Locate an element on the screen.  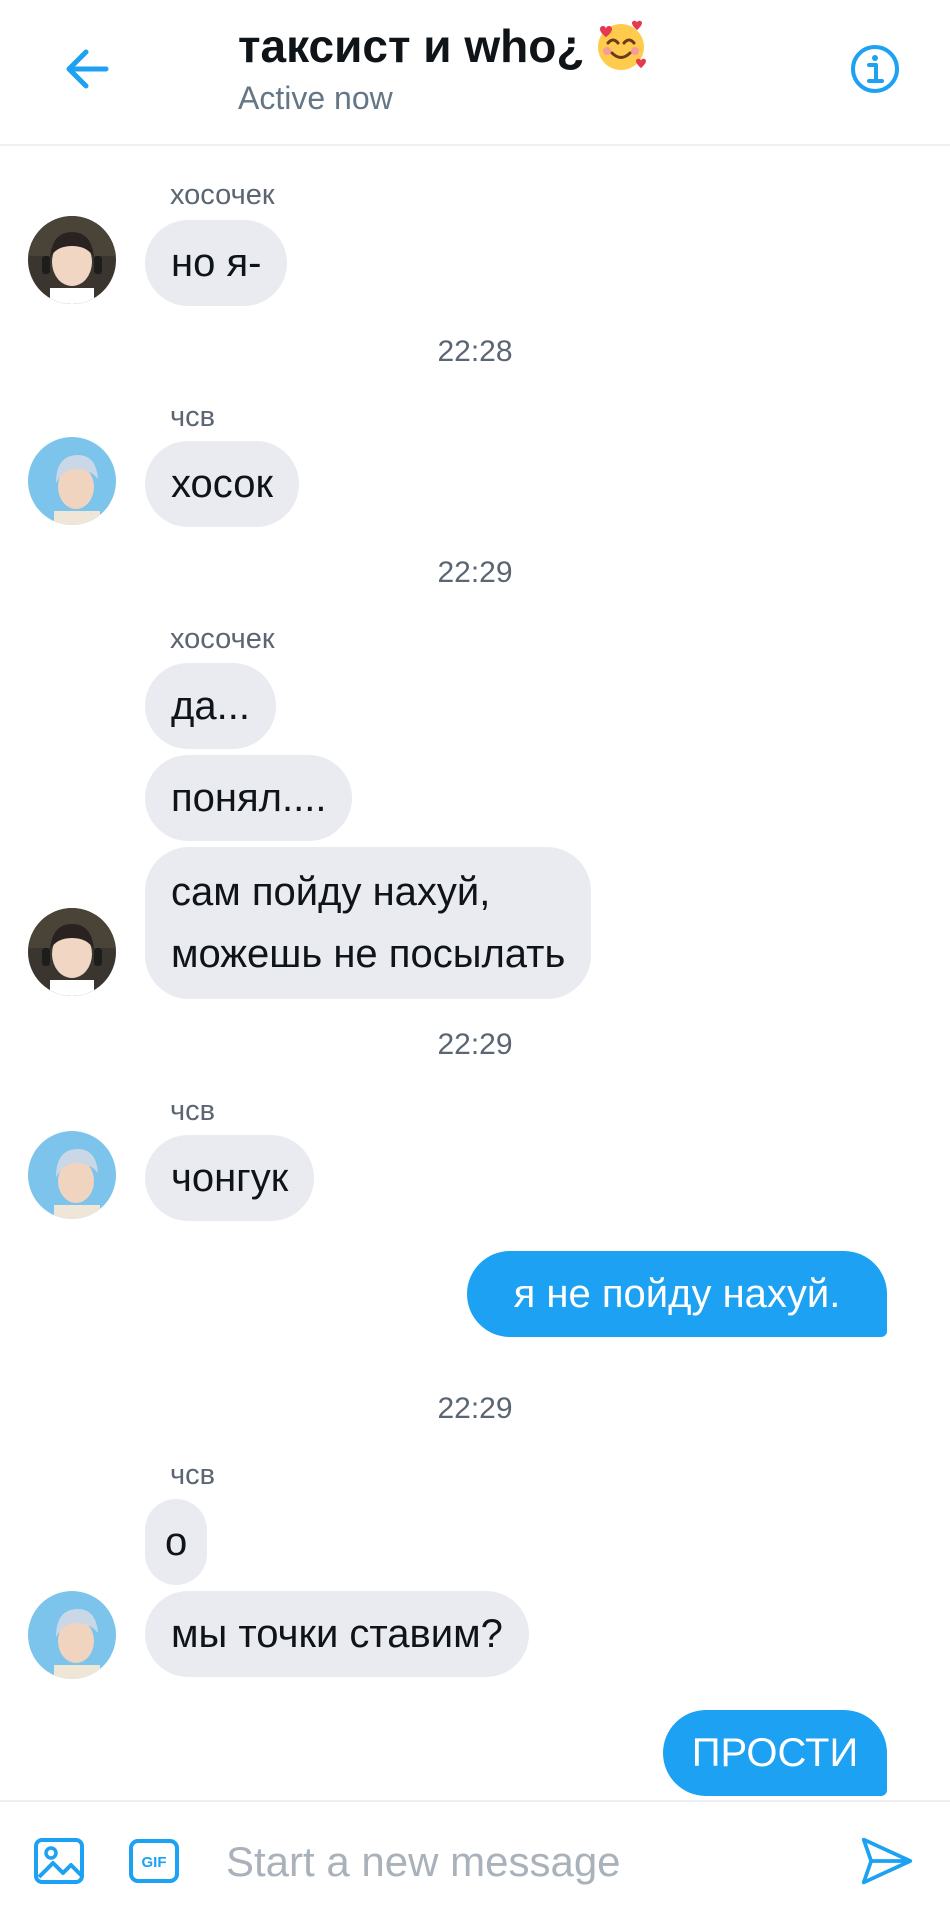
arrow-left-icon is located at coordinates (87, 69).